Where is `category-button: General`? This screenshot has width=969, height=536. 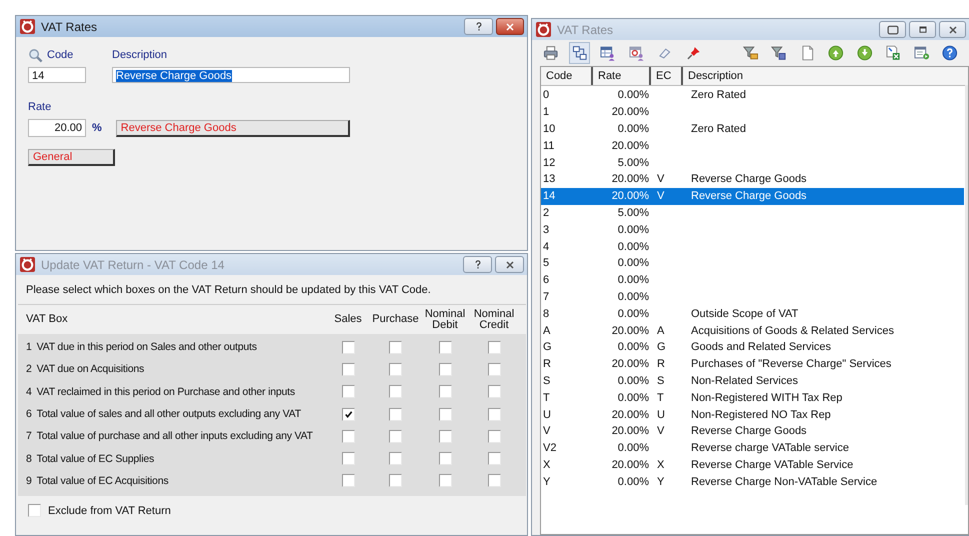
category-button: General is located at coordinates (71, 157).